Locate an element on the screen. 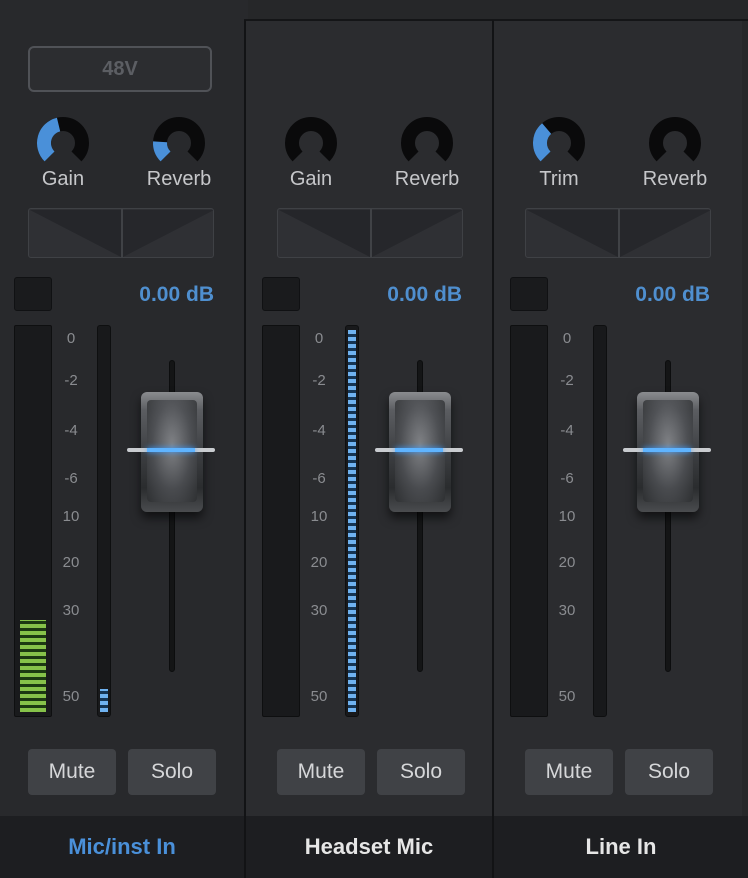 Image resolution: width=748 pixels, height=878 pixels. phantom-power-48v-button: 48V is located at coordinates (120, 69).